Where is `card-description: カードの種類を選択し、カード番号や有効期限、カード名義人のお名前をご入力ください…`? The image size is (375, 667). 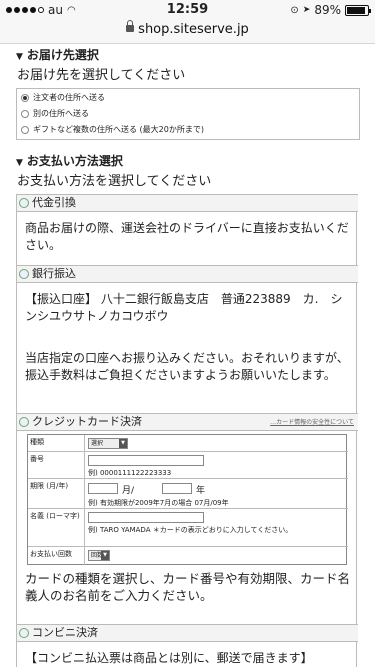
card-description: カードの種類を選択し、カード番号や有効期限、カード名義人のお名前をご入力ください… is located at coordinates (188, 587).